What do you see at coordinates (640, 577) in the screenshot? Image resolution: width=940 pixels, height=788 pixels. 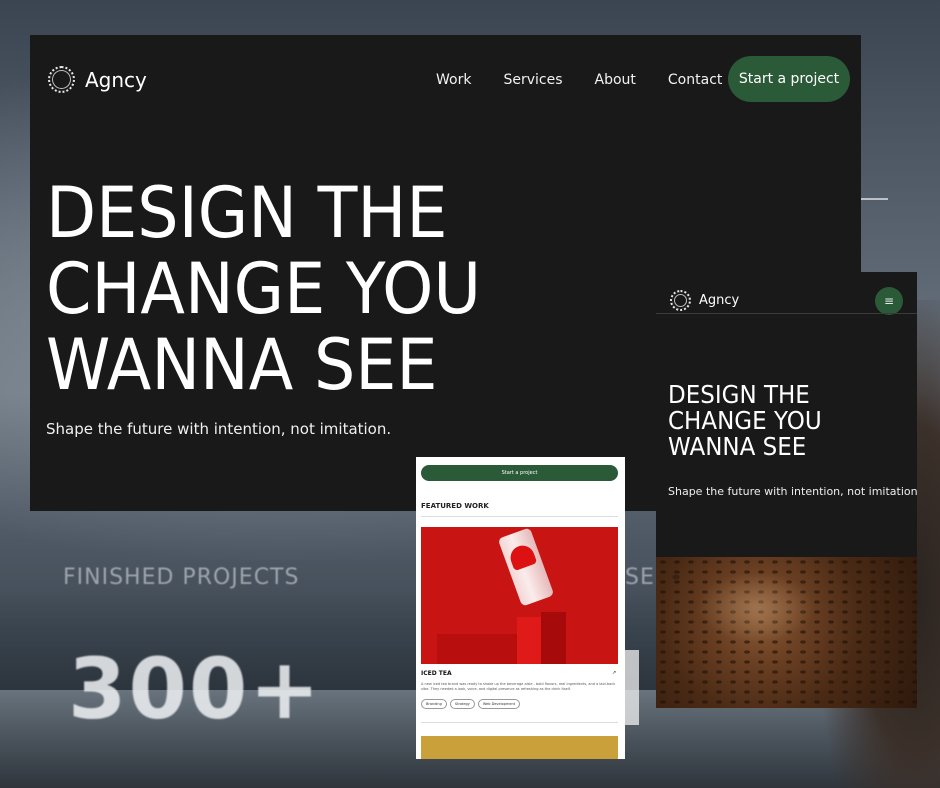 I see `partial-label: SE` at bounding box center [640, 577].